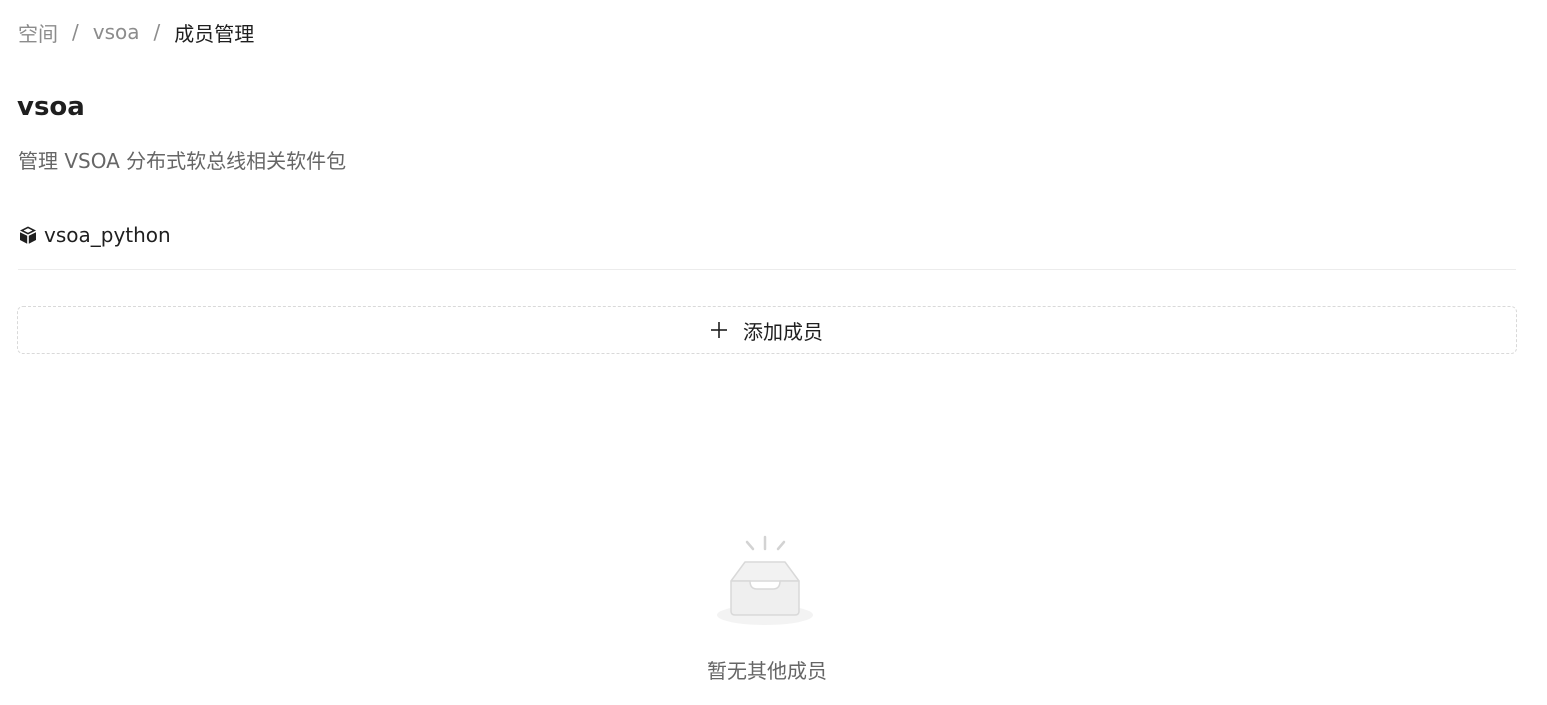 The width and height of the screenshot is (1547, 705). Describe the element at coordinates (107, 235) in the screenshot. I see `package-name: vsoa_python` at that location.